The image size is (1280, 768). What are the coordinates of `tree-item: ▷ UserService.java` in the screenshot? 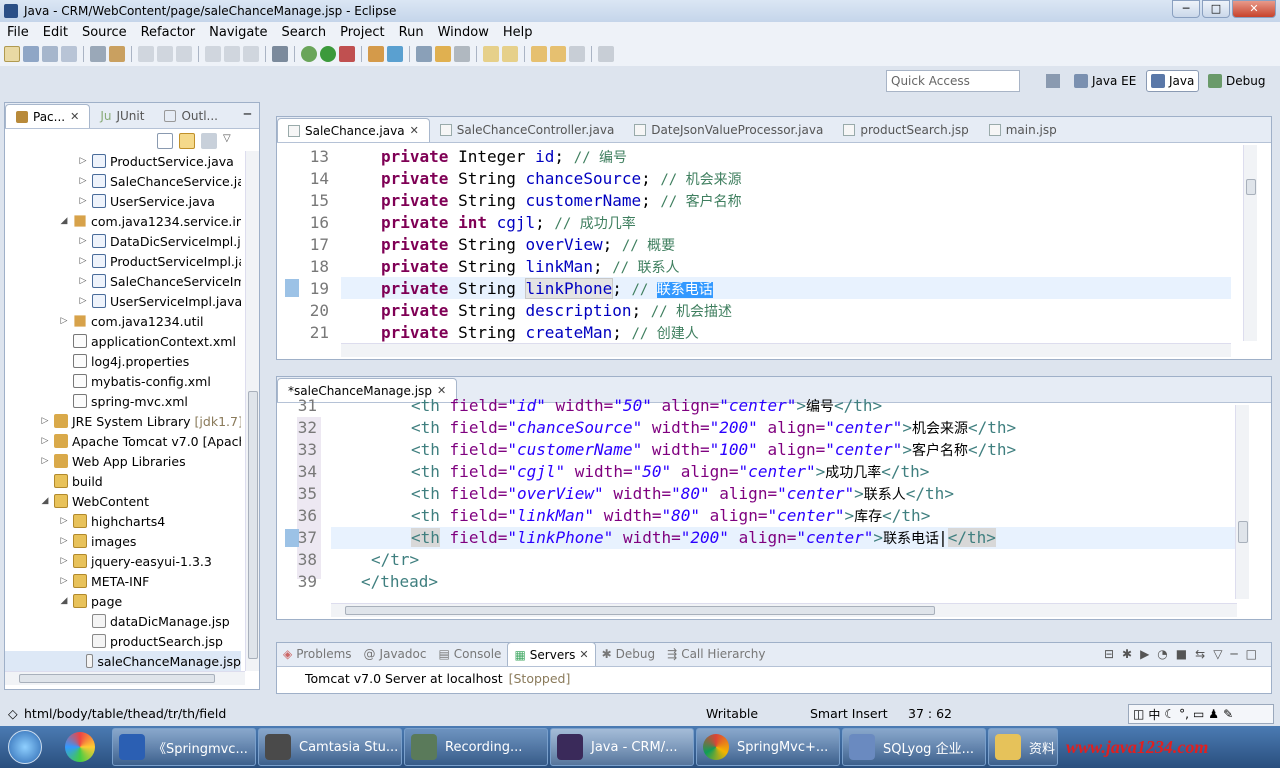 It's located at (110, 201).